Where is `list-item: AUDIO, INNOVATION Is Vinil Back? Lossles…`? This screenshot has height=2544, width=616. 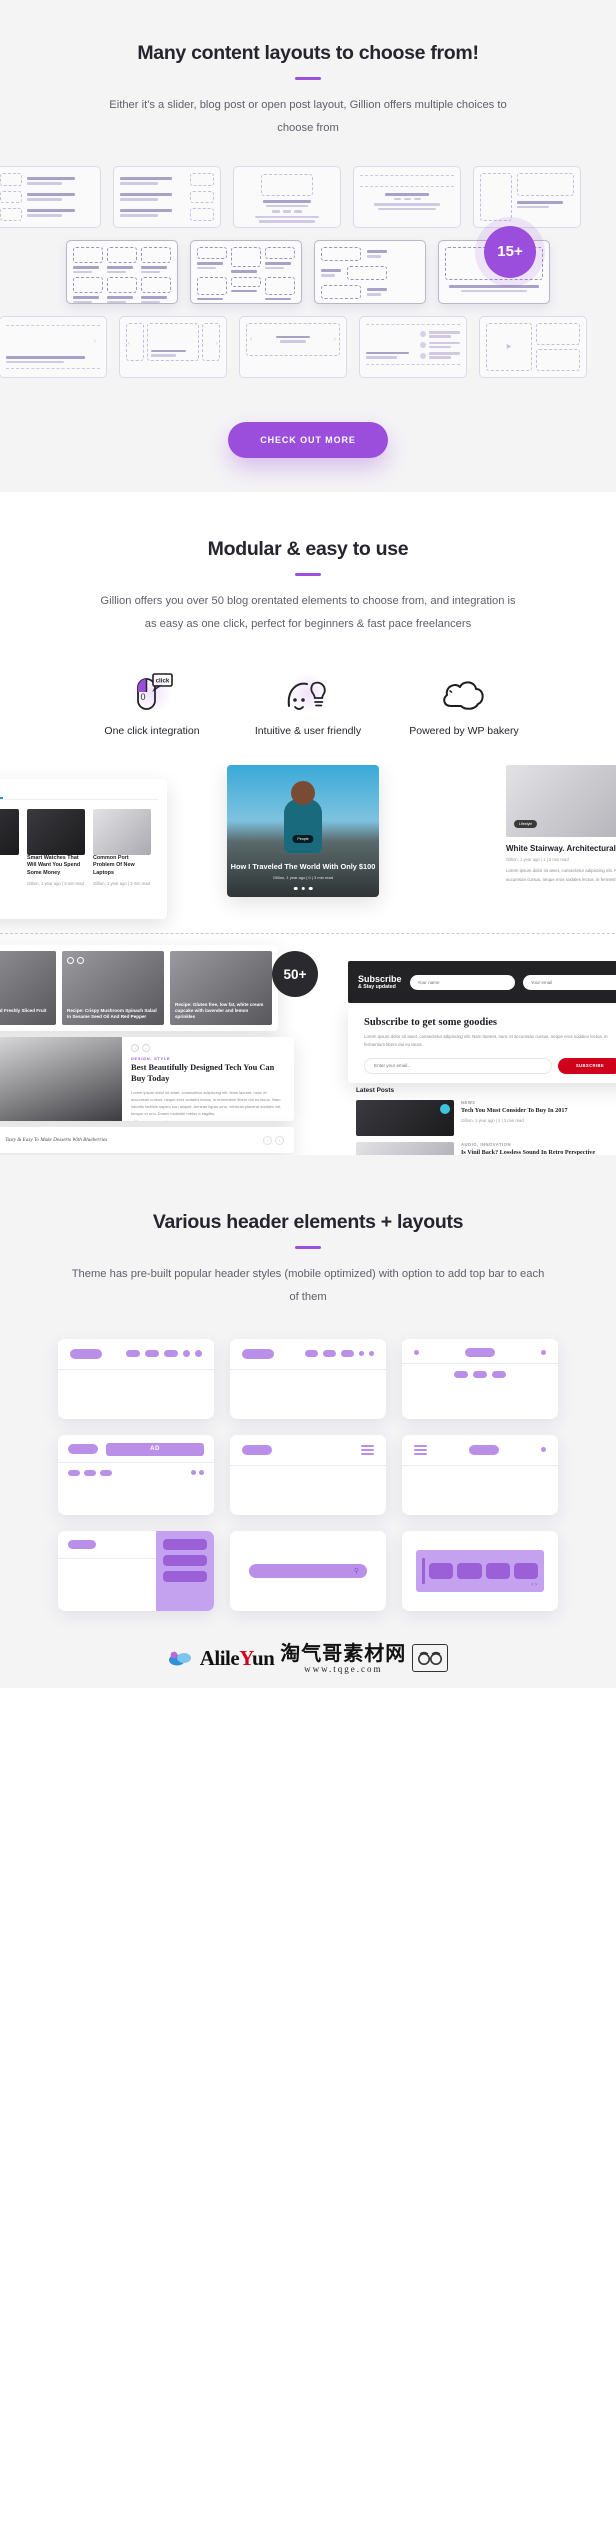 list-item: AUDIO, INNOVATION Is Vinil Back? Lossles… is located at coordinates (486, 1149).